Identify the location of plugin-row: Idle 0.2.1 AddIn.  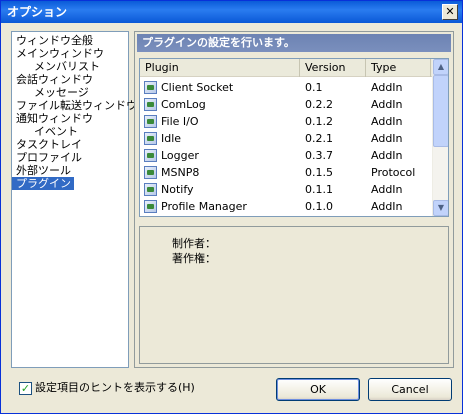
(286, 138).